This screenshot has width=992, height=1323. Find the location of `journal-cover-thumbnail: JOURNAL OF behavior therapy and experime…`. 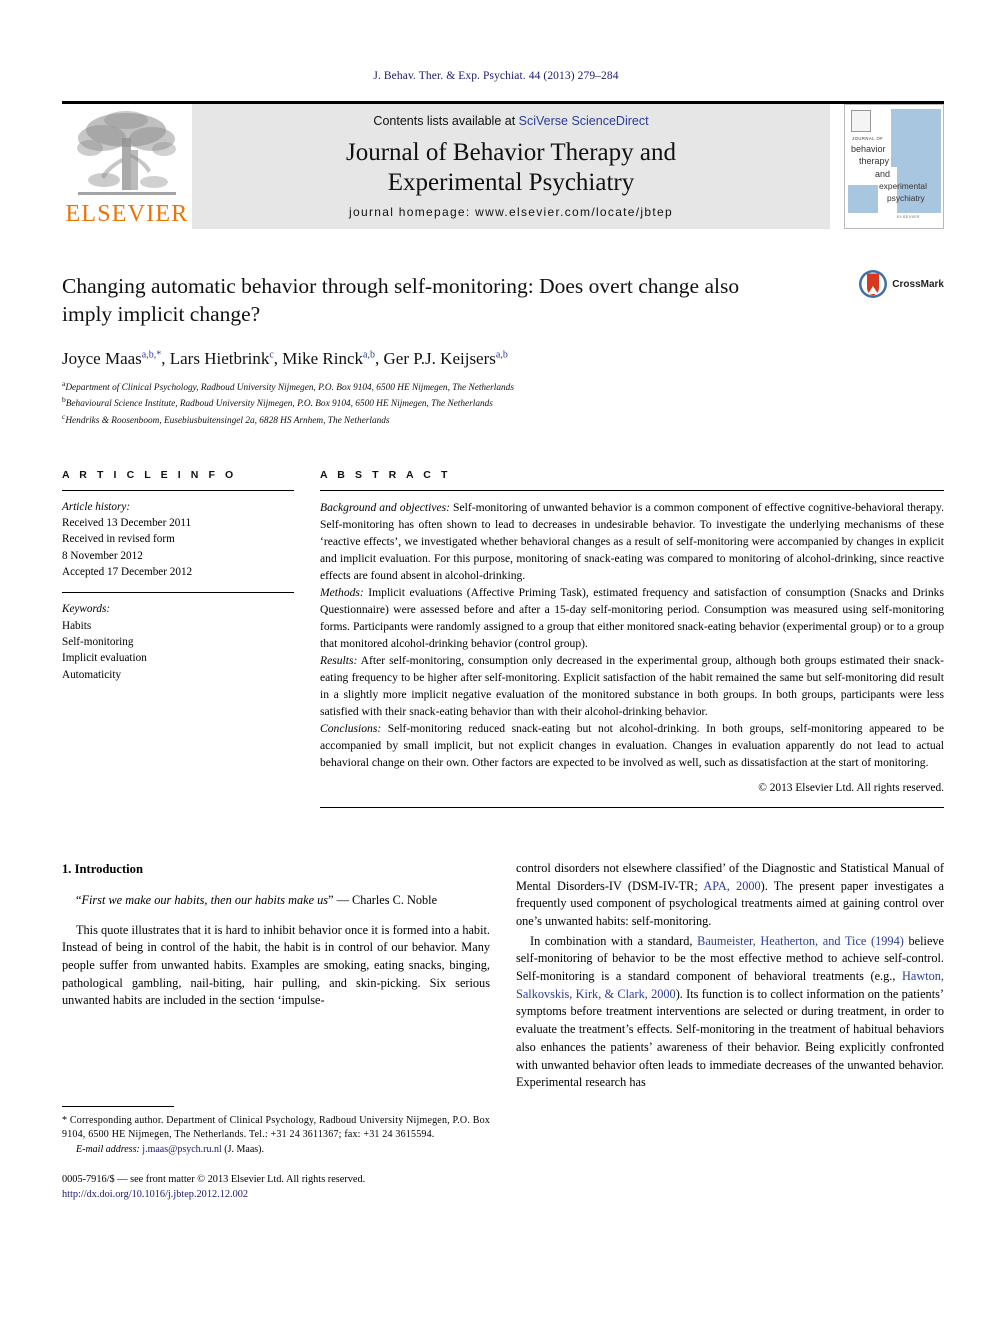

journal-cover-thumbnail: JOURNAL OF behavior therapy and experime… is located at coordinates (894, 166).